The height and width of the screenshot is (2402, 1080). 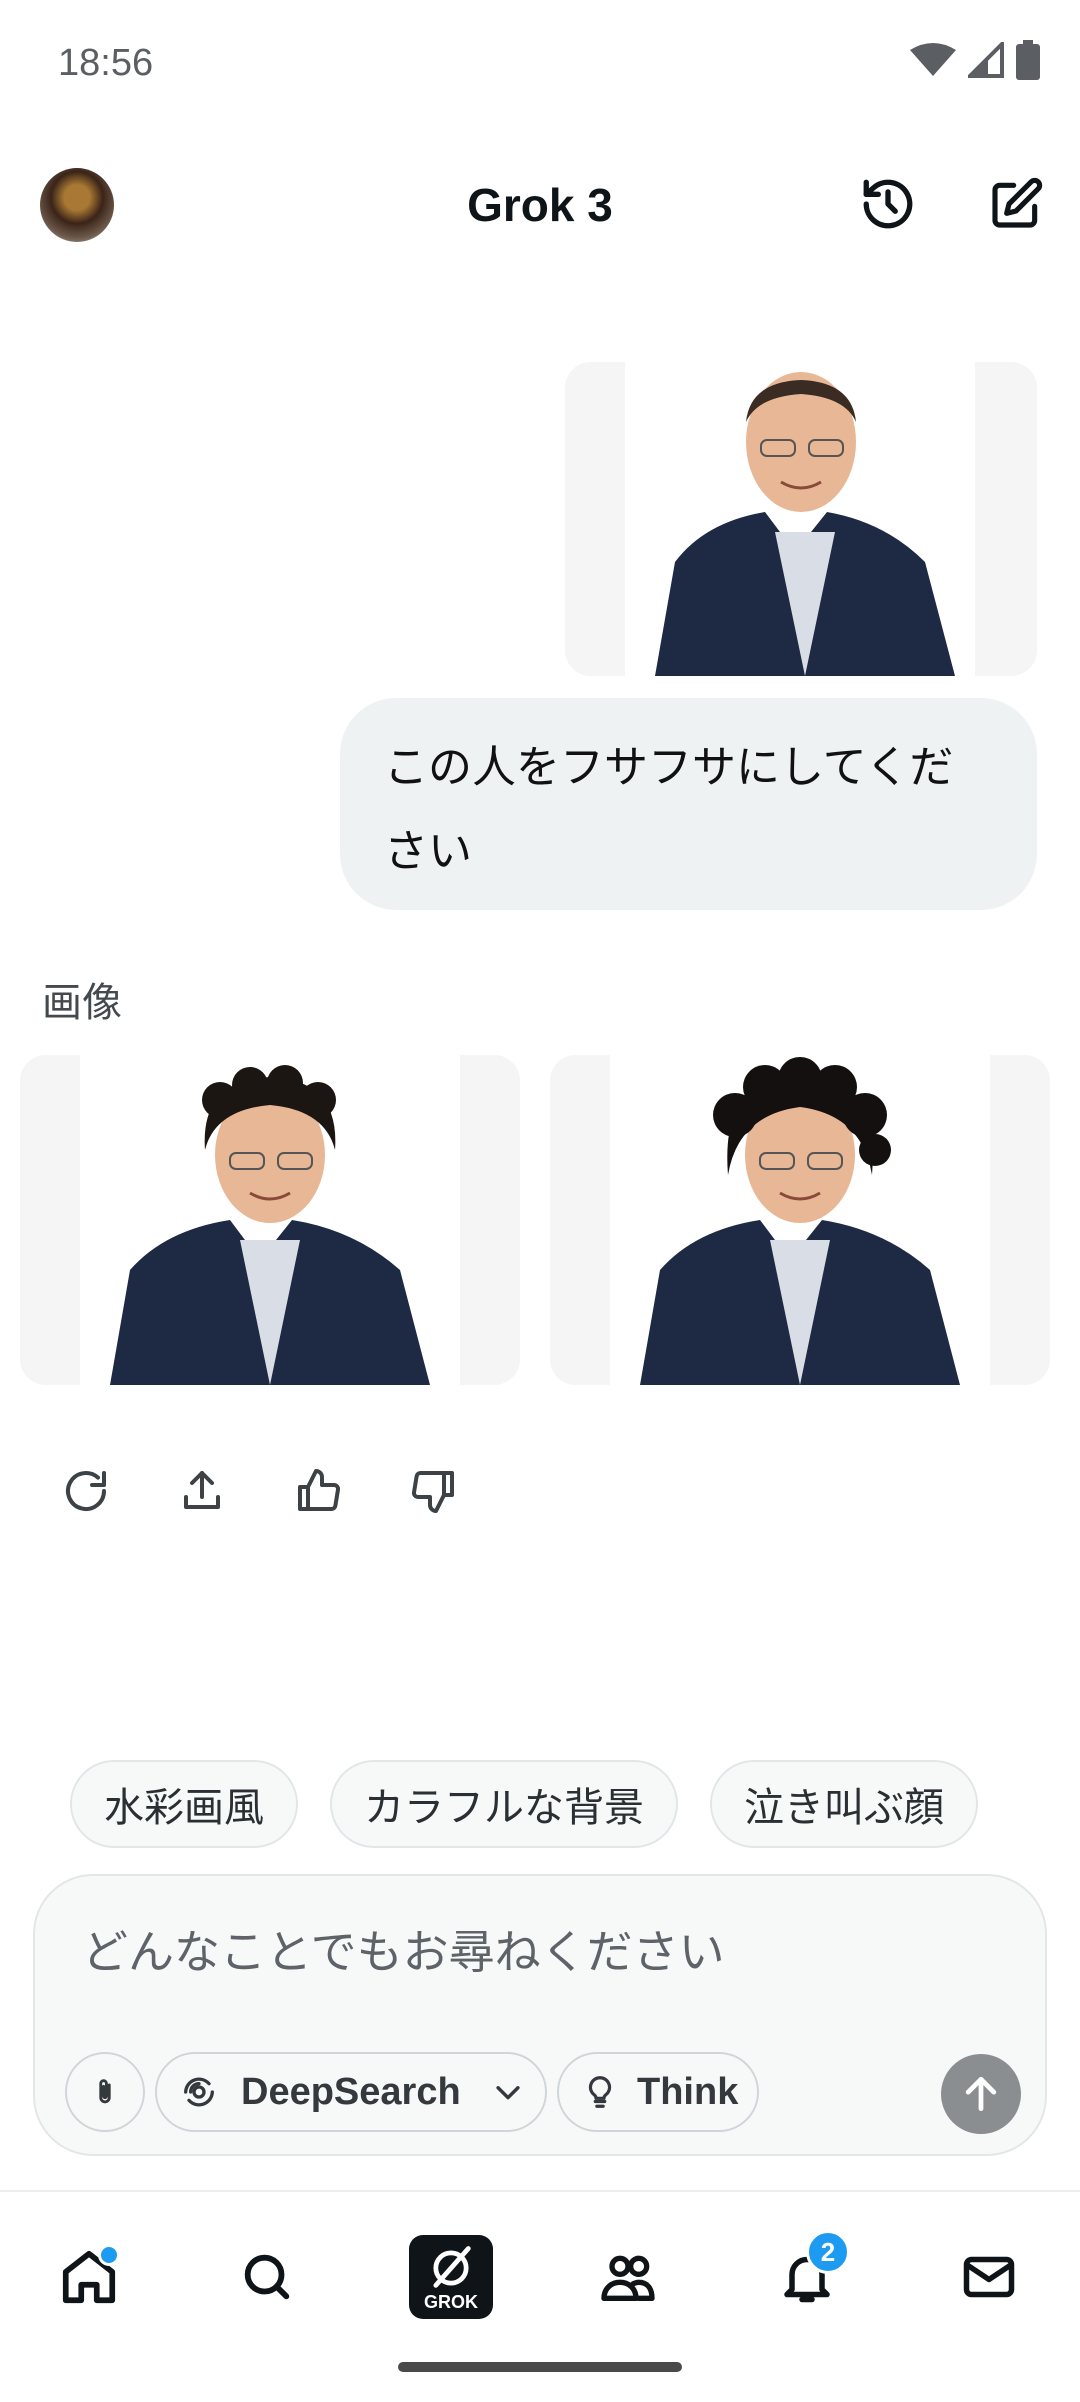 I want to click on composer: DeepSearch Think, so click(x=540, y=2015).